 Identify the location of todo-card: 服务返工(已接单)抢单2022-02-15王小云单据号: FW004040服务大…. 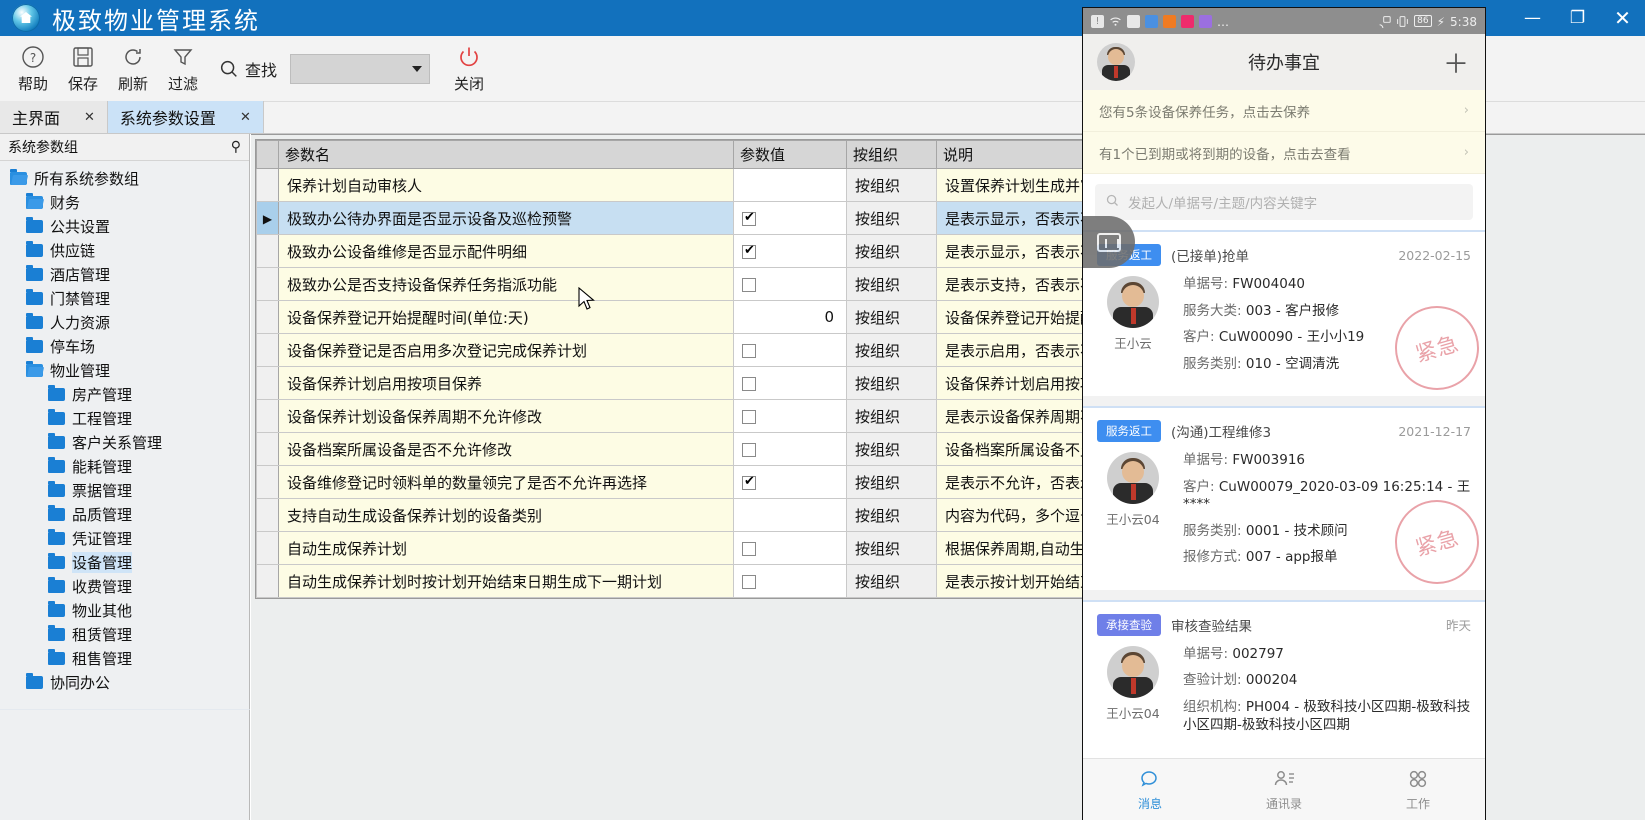
(1284, 315).